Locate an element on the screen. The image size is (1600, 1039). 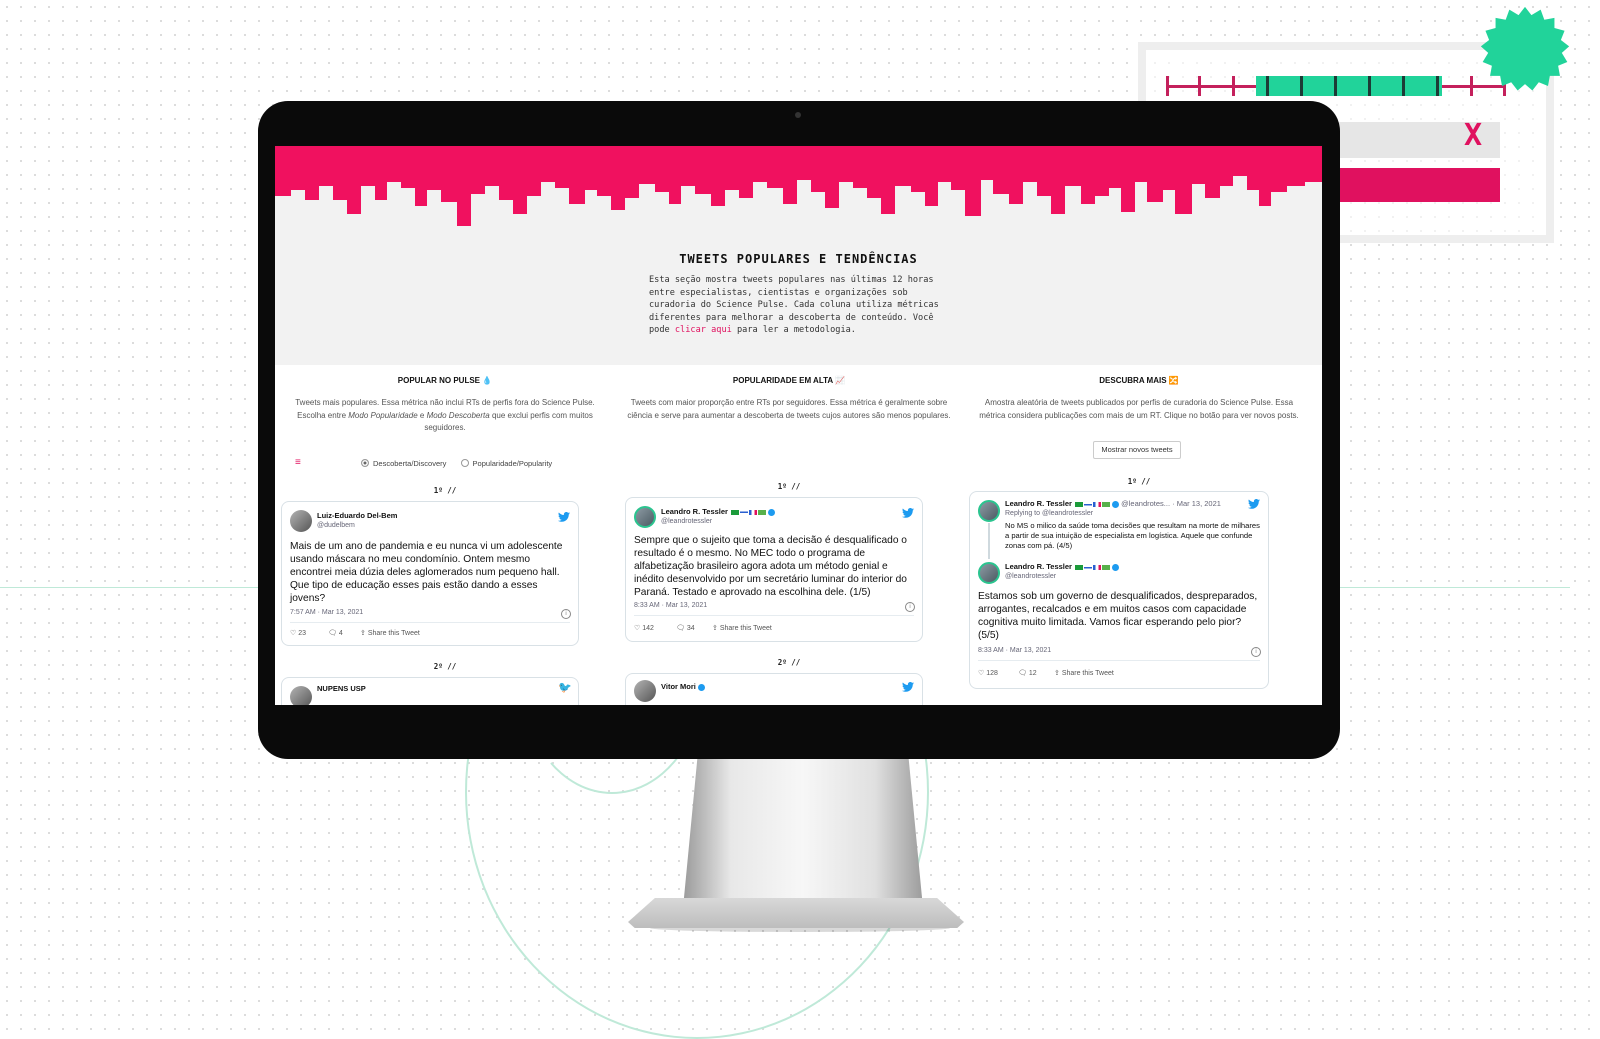
tweet-author-name: NUPENS USP is located at coordinates (341, 688).